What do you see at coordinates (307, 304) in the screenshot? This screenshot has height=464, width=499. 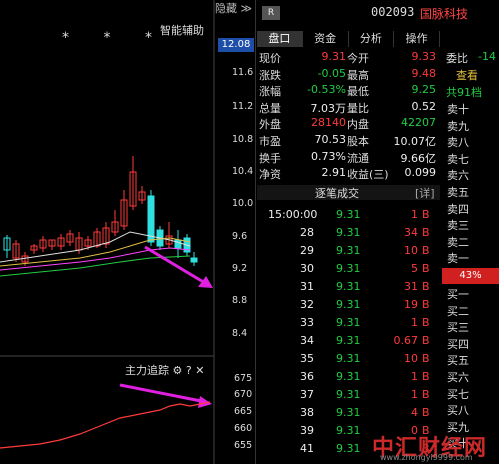 I see `trade-t: 32` at bounding box center [307, 304].